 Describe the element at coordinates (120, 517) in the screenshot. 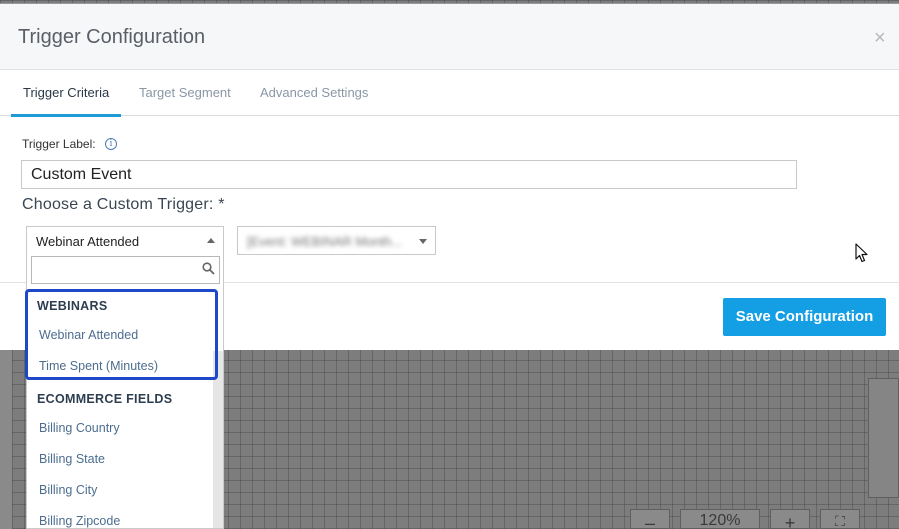

I see `option-billing-zipcode: Billing Zipcode` at that location.